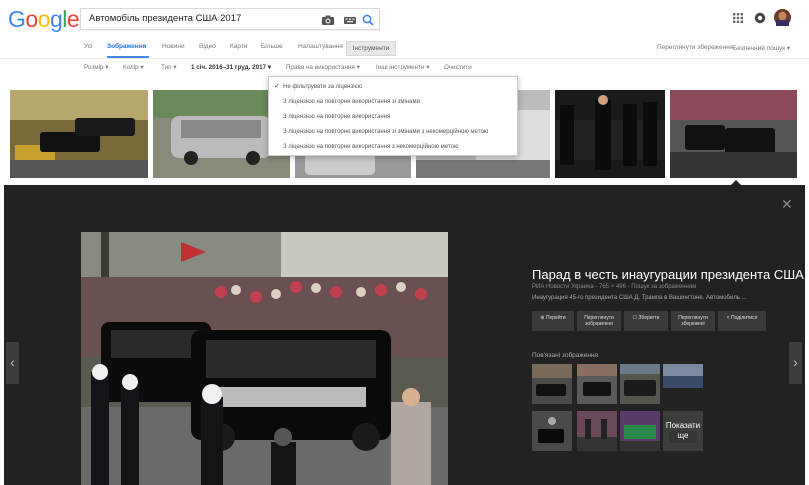 This screenshot has height=485, width=809. I want to click on camera-icon, so click(328, 20).